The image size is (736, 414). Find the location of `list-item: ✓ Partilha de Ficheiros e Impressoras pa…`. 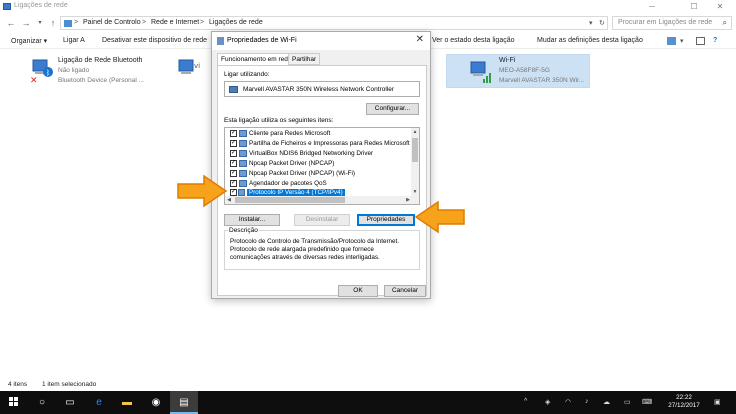

list-item: ✓ Partilha de Ficheiros e Impressoras pa… is located at coordinates (318, 144).